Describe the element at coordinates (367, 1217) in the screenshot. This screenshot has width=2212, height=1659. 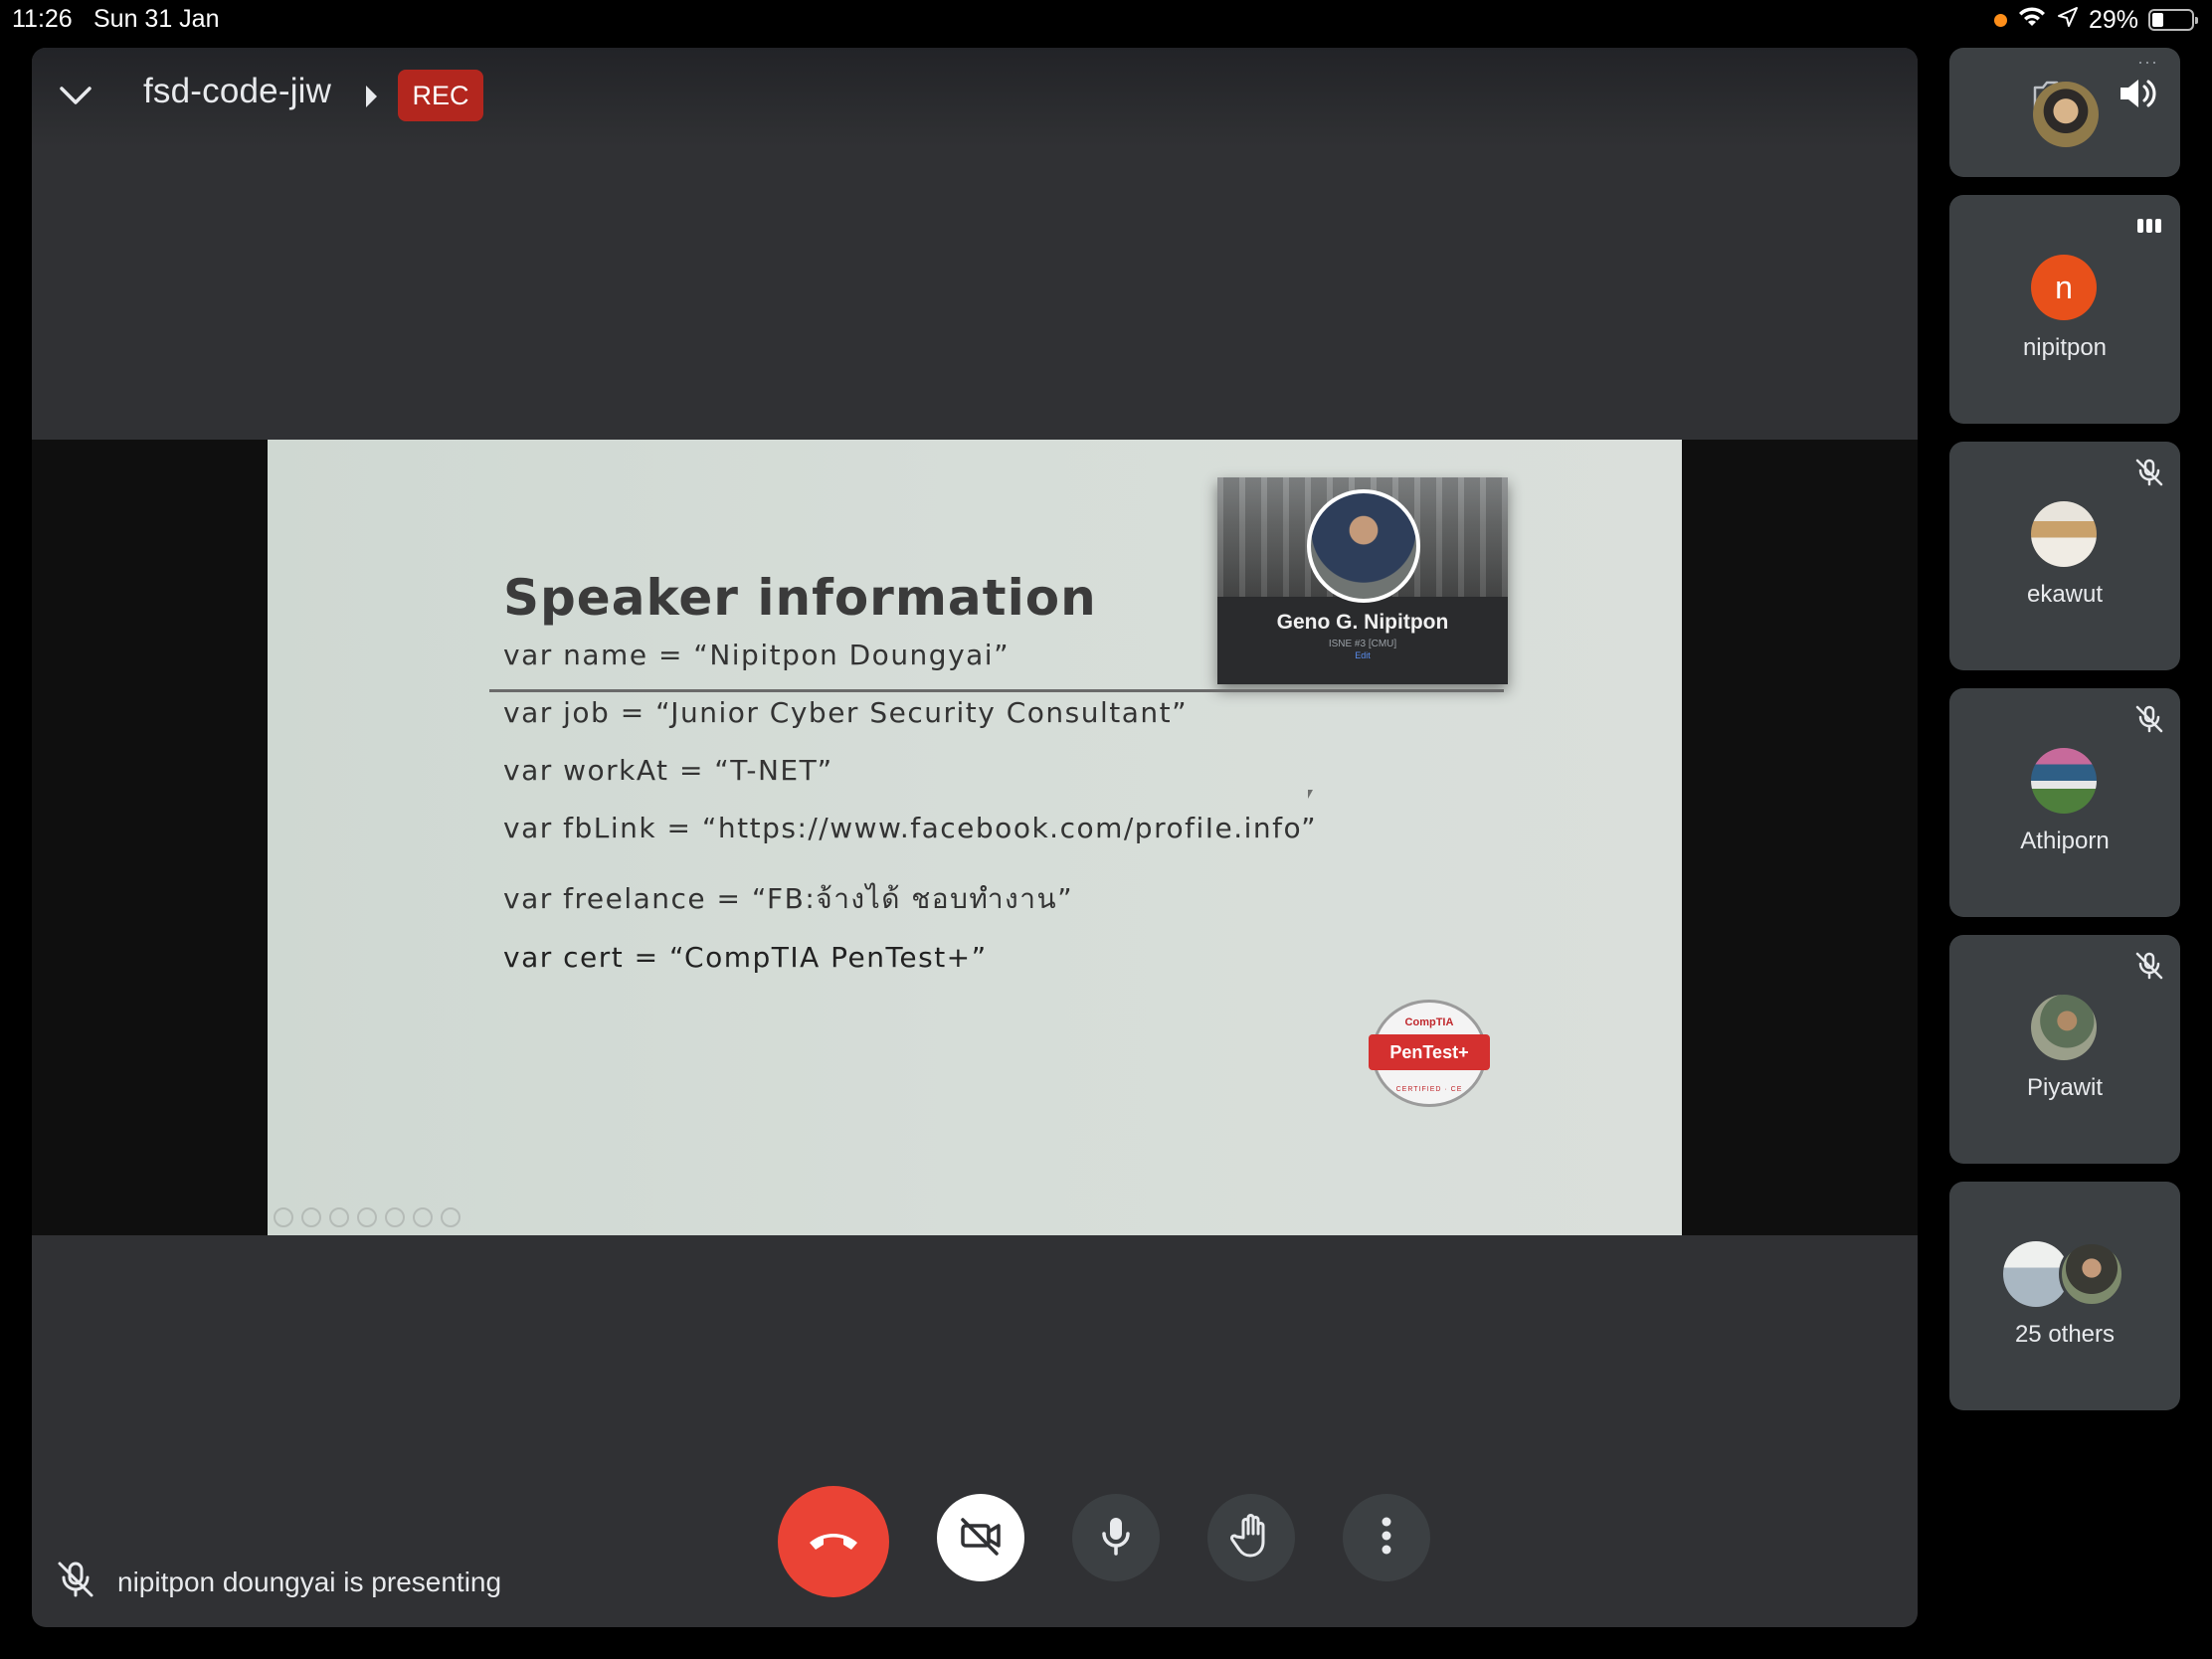
I see `slide-playback-controls` at that location.